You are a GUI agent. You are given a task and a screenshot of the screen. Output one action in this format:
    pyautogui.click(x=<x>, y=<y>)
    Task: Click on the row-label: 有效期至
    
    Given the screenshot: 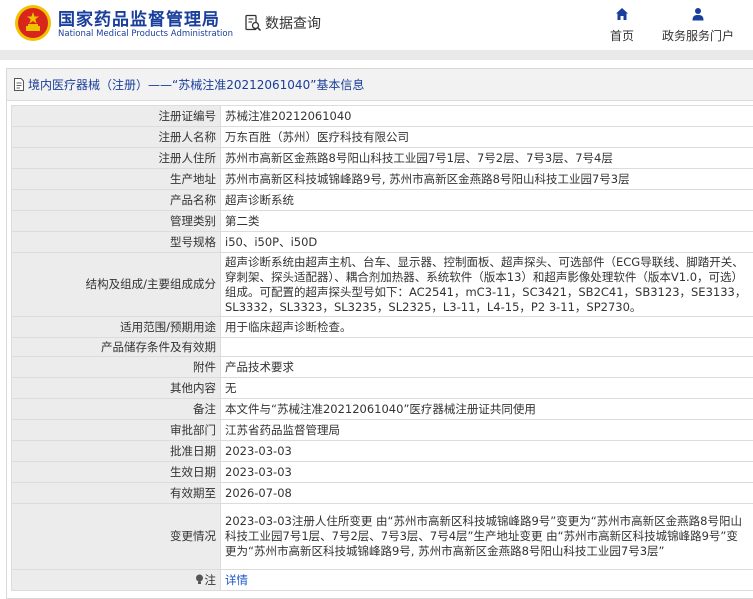 What is the action you would take?
    pyautogui.click(x=116, y=493)
    